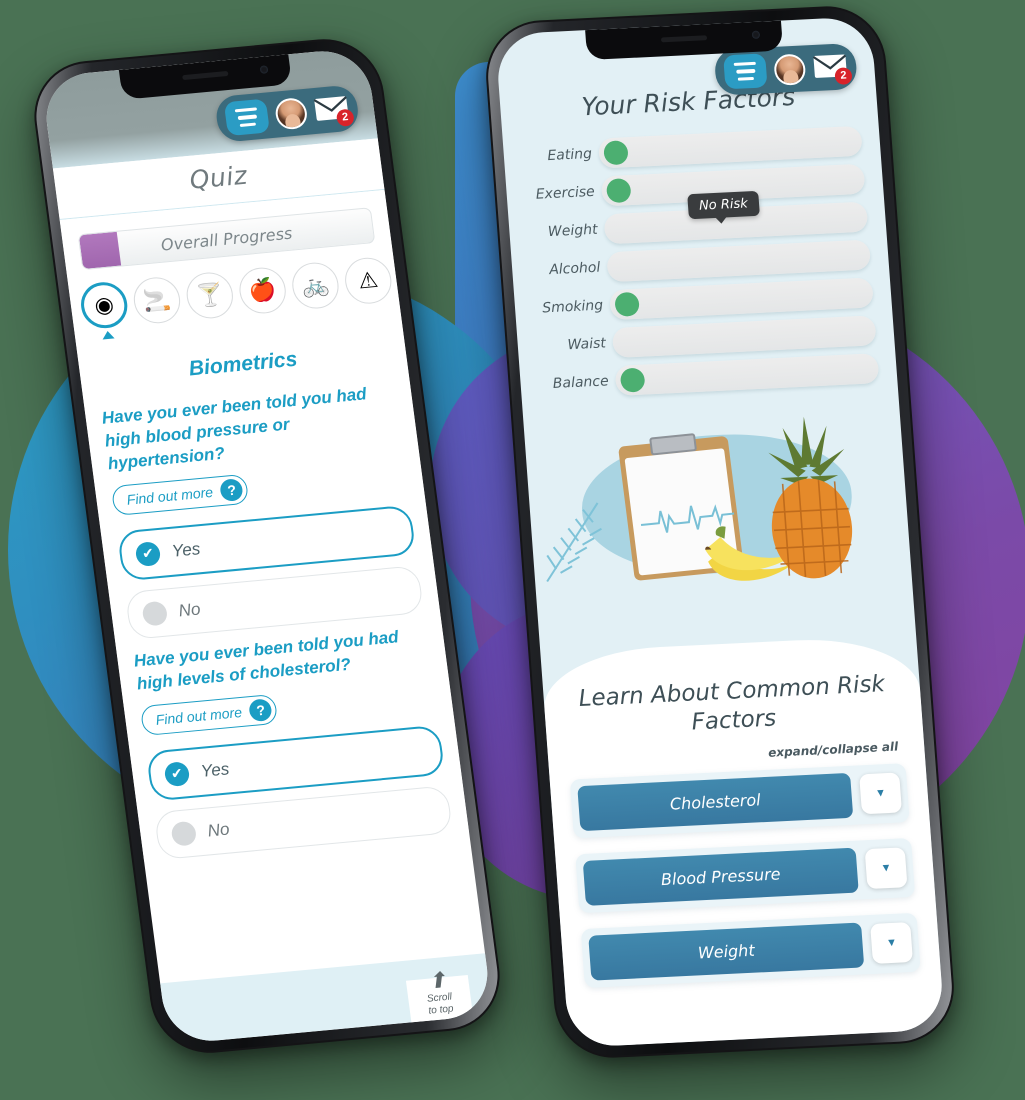 The image size is (1025, 1100). I want to click on risk-warning-icon: ⚠, so click(368, 280).